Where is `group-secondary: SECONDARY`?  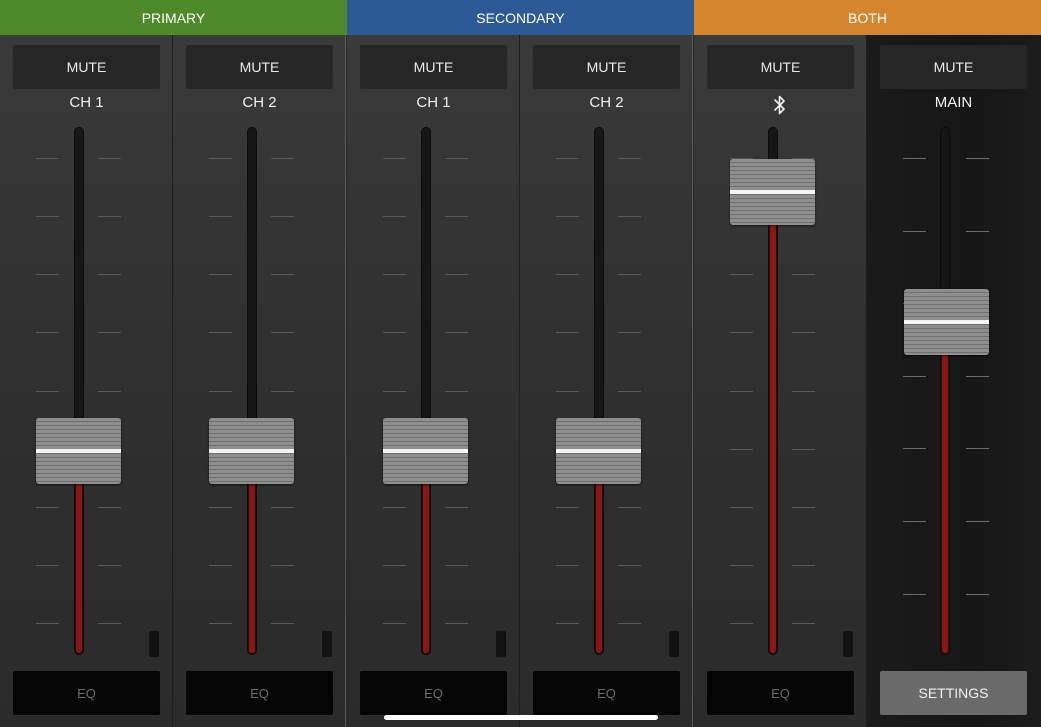 group-secondary: SECONDARY is located at coordinates (520, 17).